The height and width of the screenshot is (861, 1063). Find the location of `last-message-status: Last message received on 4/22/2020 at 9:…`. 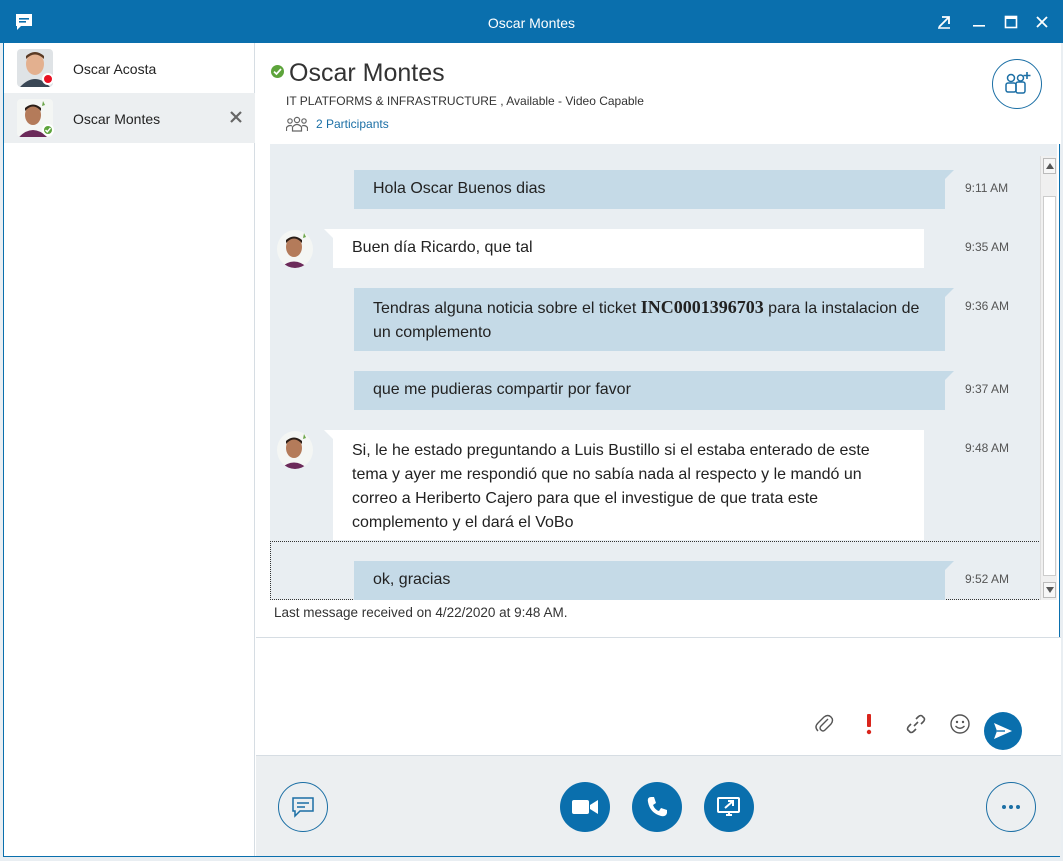

last-message-status: Last message received on 4/22/2020 at 9:… is located at coordinates (421, 612).